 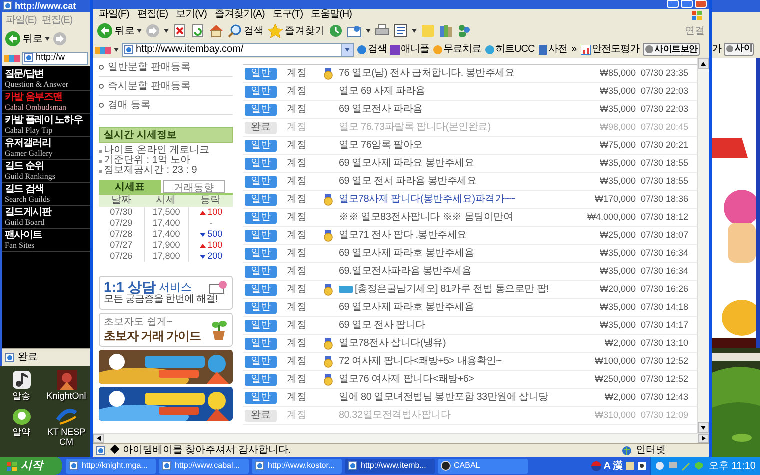 I want to click on table-cell-text: 07/30 20:45, so click(x=665, y=127).